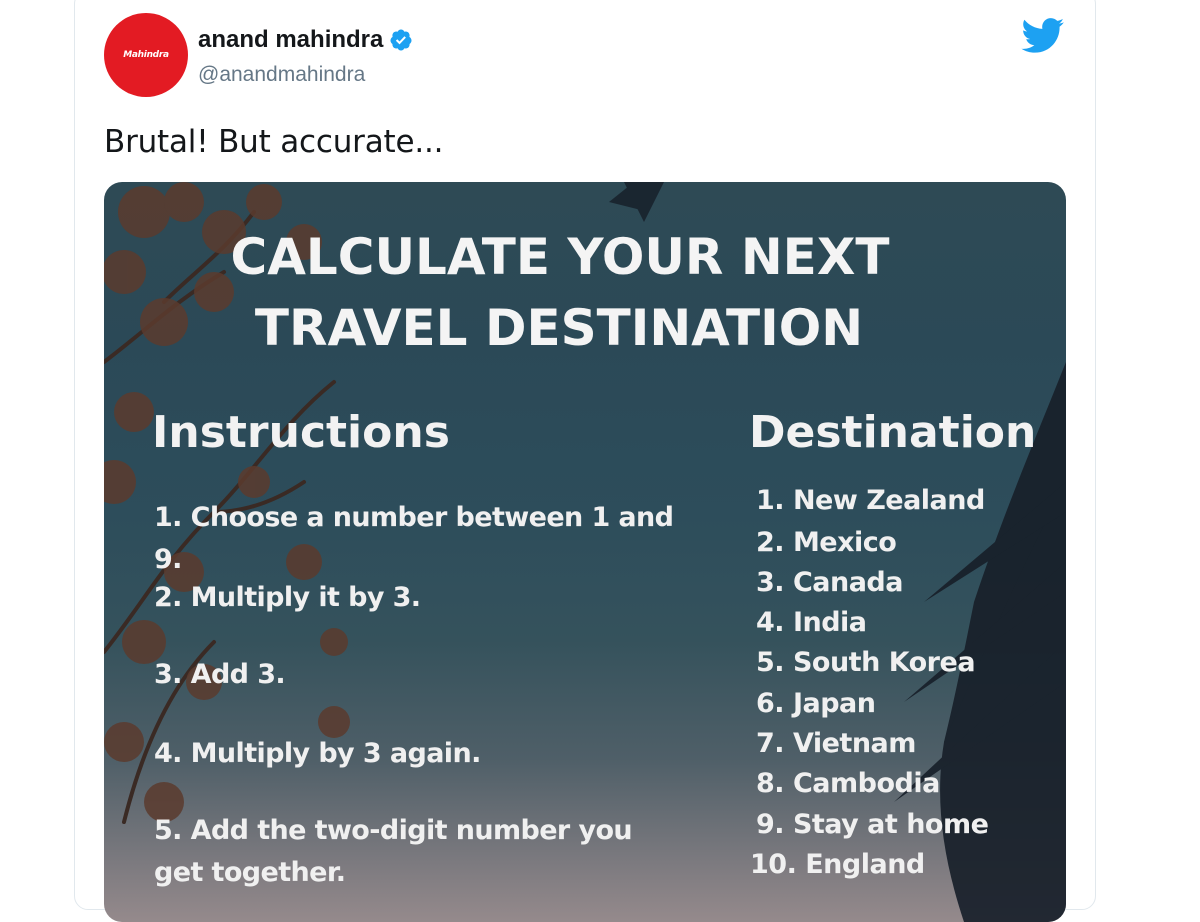  I want to click on destination-item: 9. Stay at home, so click(872, 824).